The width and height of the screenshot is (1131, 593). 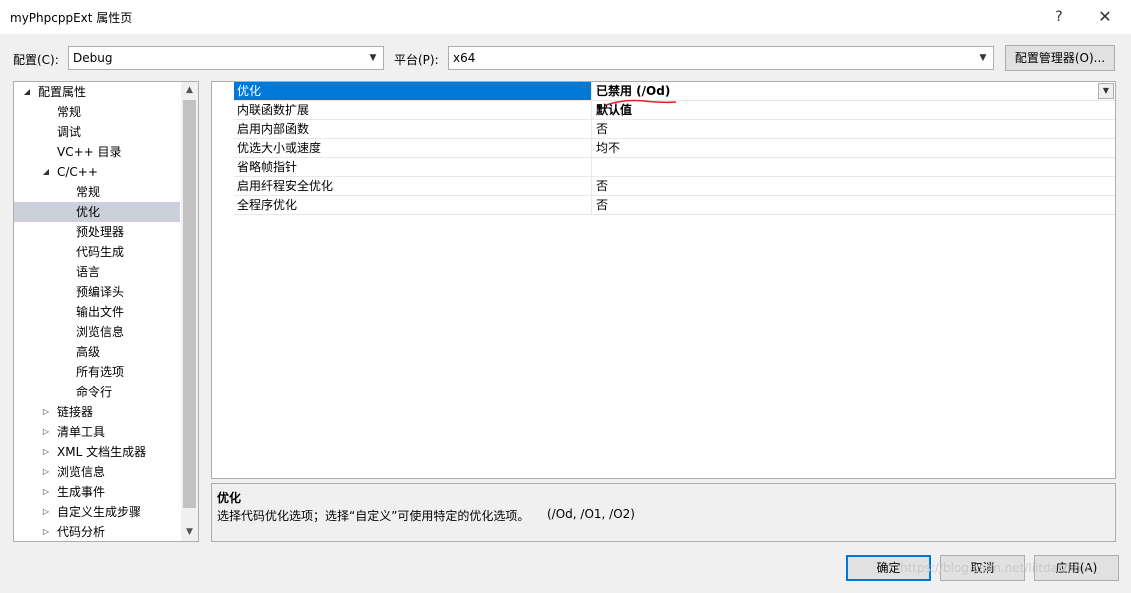 What do you see at coordinates (36, 60) in the screenshot?
I see `config-label: 配置(C):` at bounding box center [36, 60].